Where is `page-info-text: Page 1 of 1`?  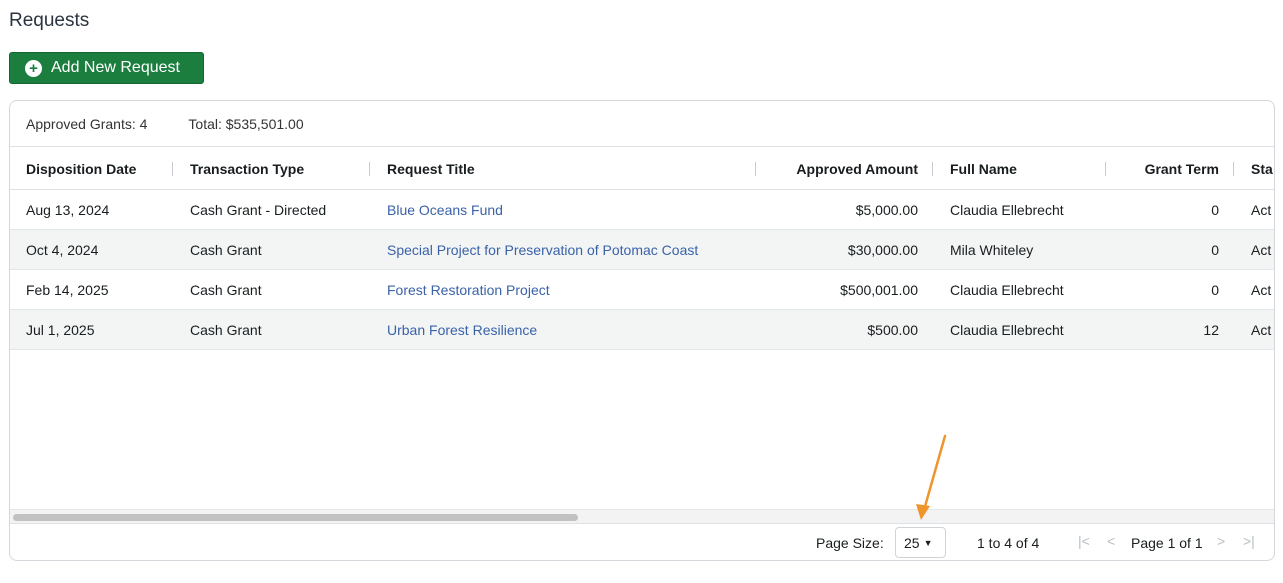
page-info-text: Page 1 of 1 is located at coordinates (1167, 543).